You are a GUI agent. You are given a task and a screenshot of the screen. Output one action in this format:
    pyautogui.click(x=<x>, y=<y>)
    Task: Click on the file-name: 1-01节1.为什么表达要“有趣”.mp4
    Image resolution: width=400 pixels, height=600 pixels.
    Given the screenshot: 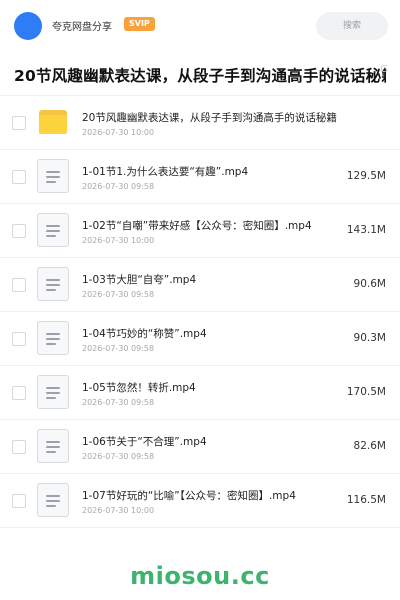 What is the action you would take?
    pyautogui.click(x=165, y=172)
    